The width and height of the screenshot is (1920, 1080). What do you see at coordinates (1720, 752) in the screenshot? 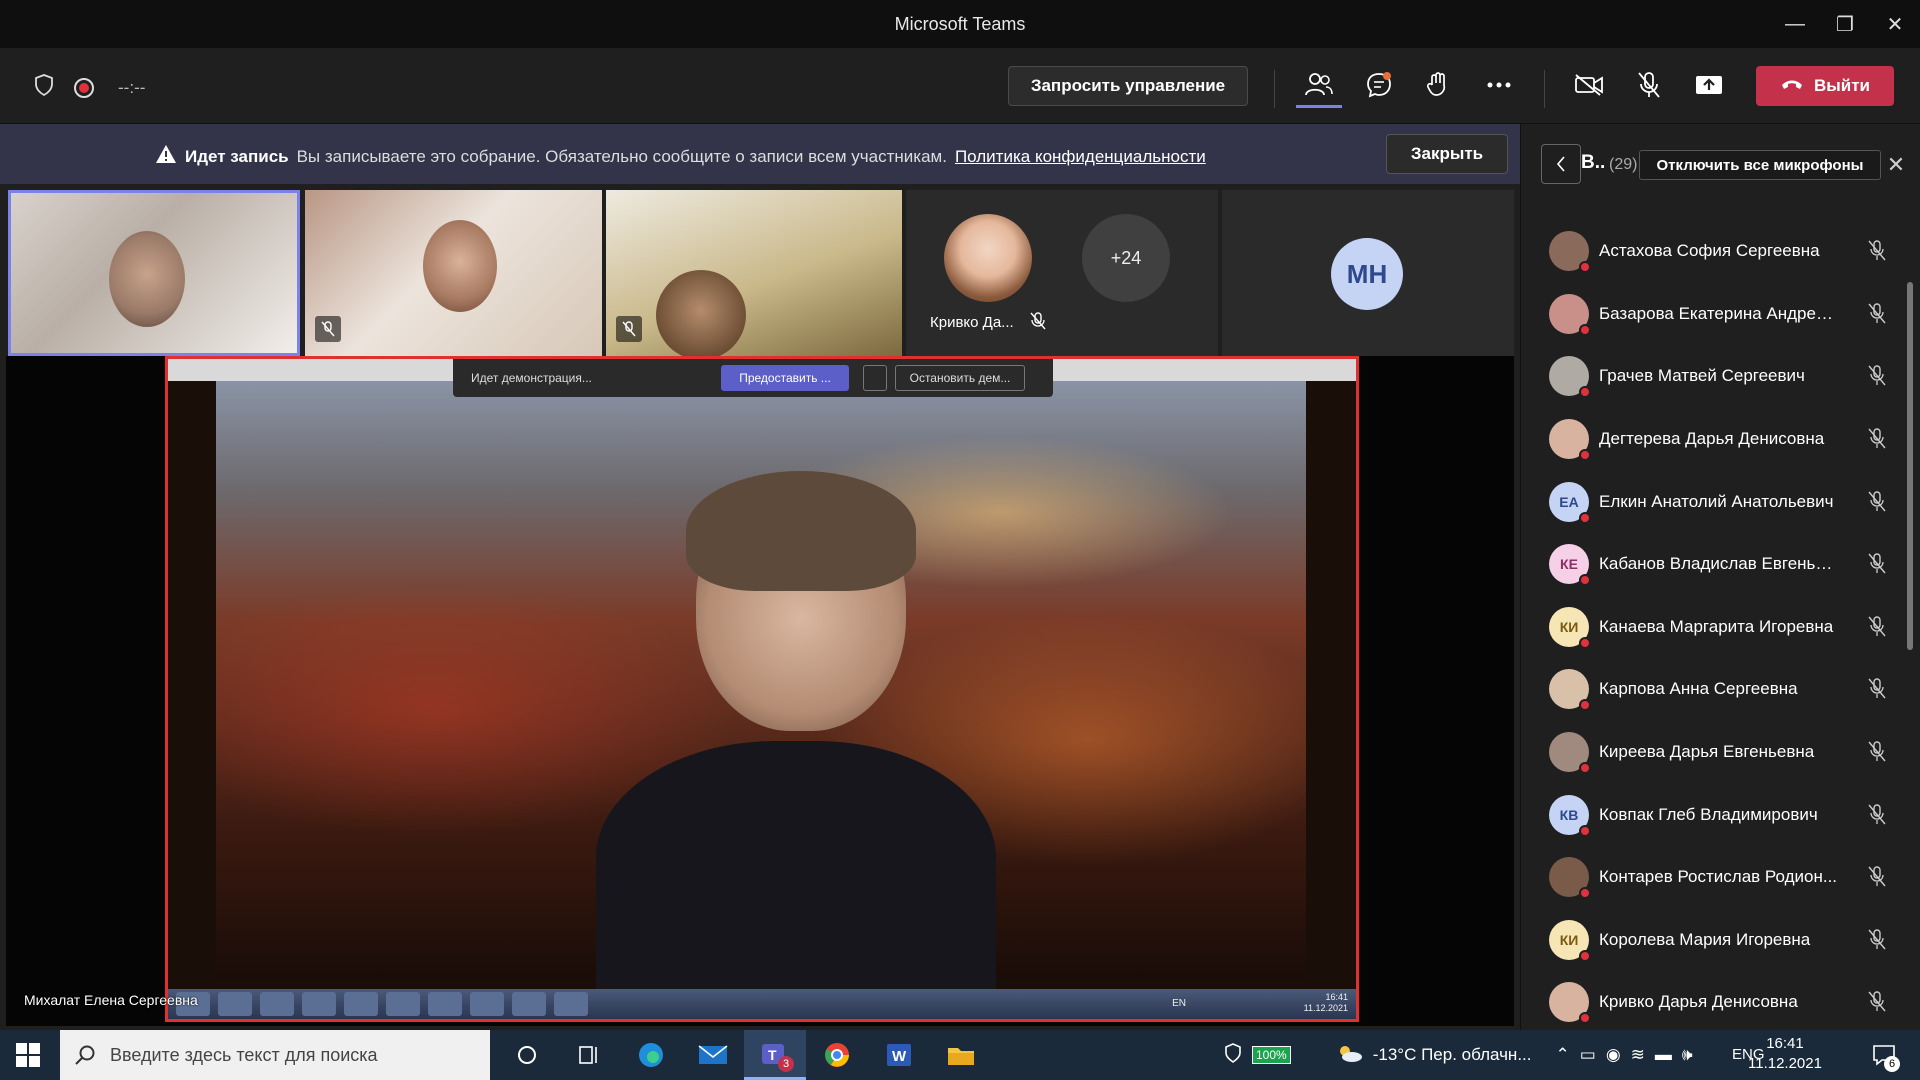
I see `participant-row: Киреева Дарья Евгеньевна` at bounding box center [1720, 752].